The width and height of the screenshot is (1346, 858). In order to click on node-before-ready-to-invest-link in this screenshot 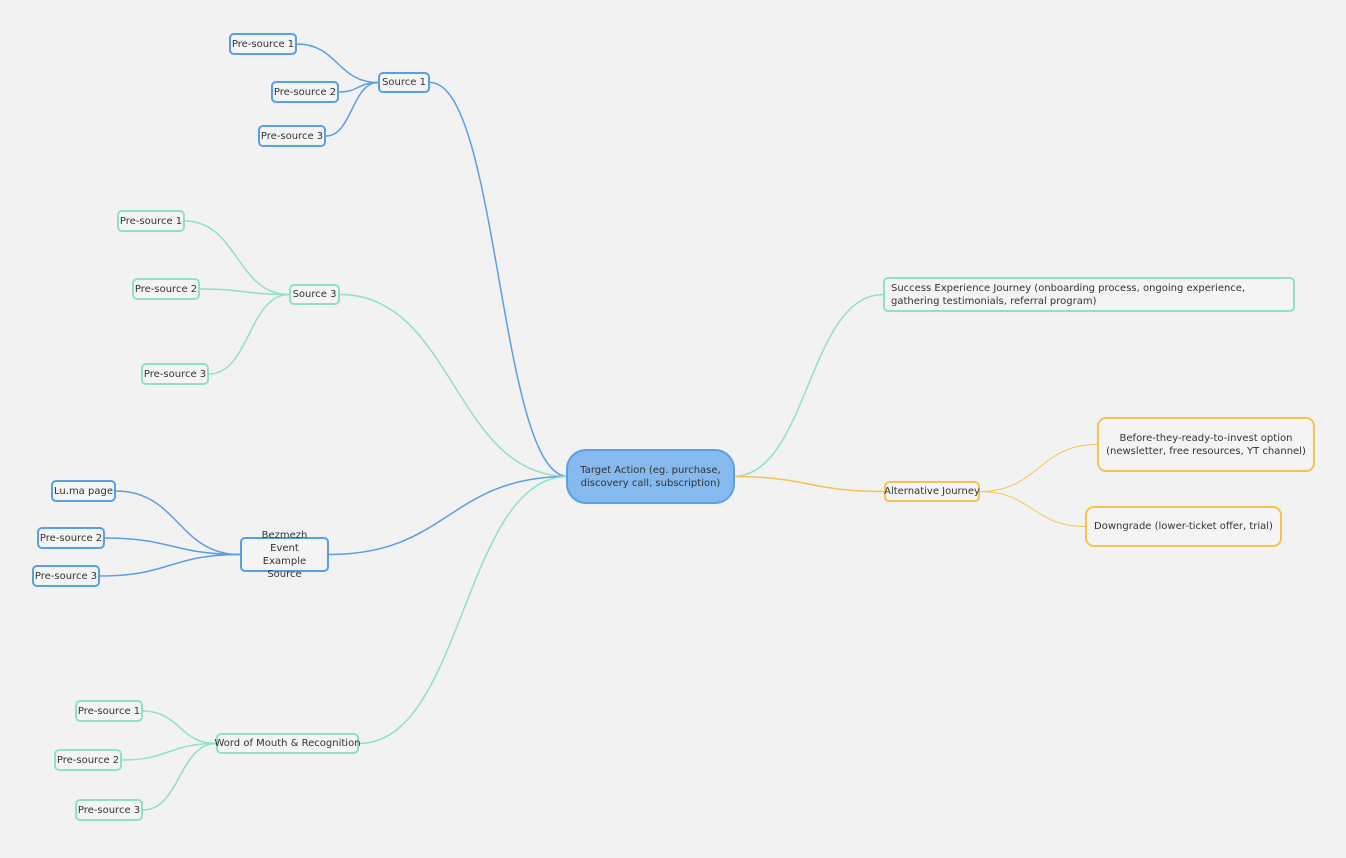, I will do `click(1038, 468)`.